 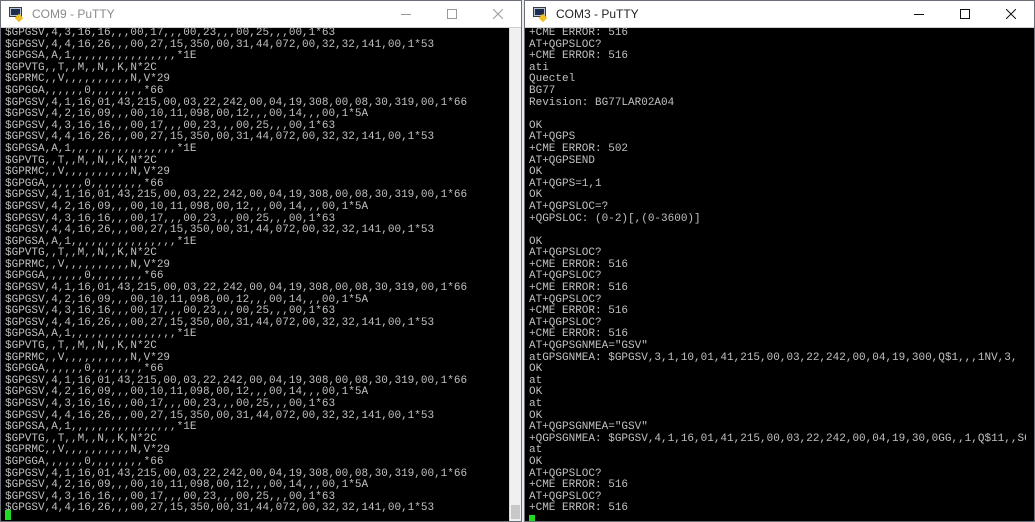 What do you see at coordinates (261, 14) in the screenshot?
I see `title-bar: COM9 - PuTTY` at bounding box center [261, 14].